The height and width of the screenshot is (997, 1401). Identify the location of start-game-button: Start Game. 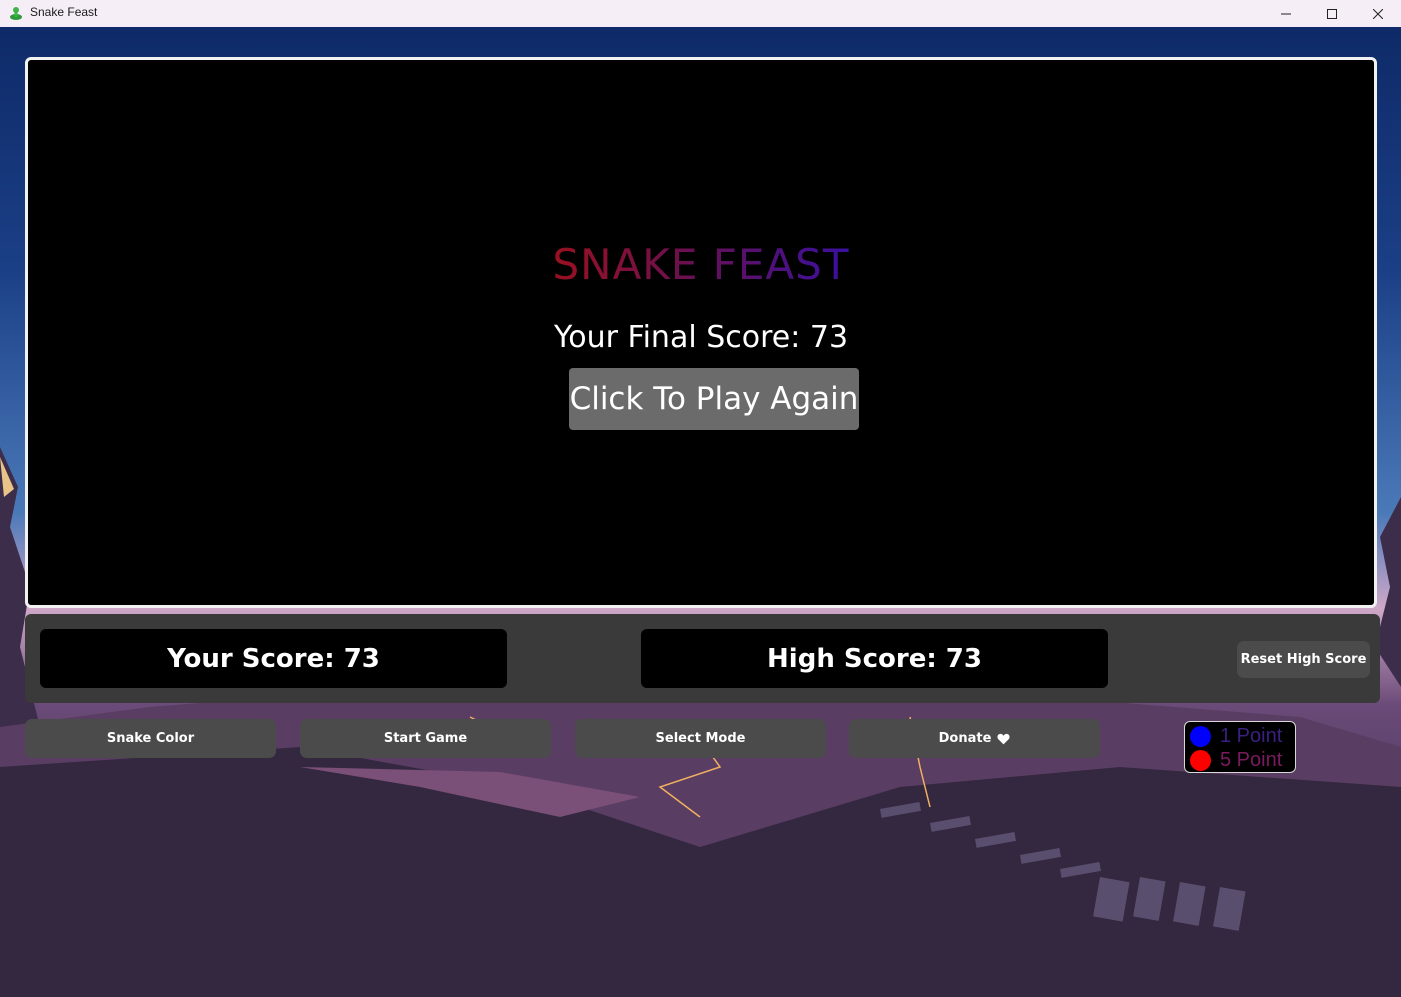
(425, 738).